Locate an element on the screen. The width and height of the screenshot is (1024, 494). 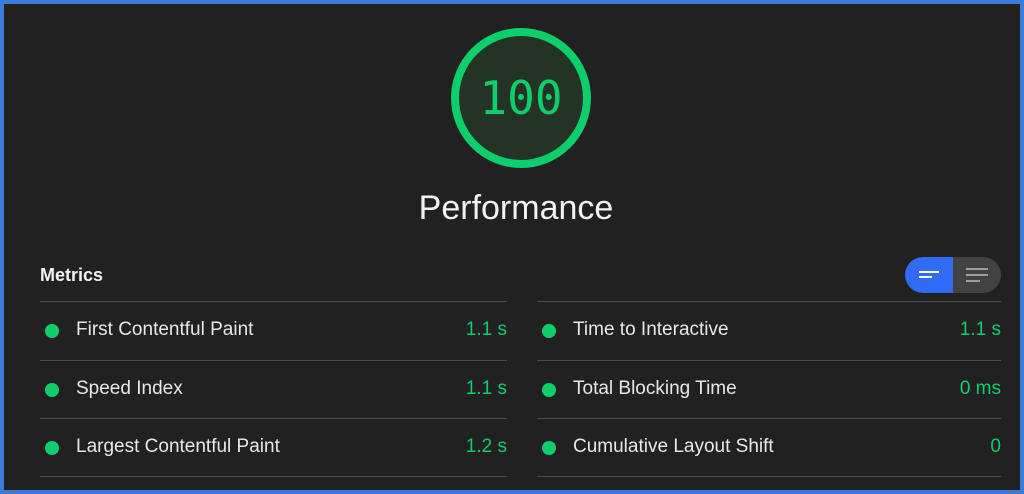
gauge-title: Performance is located at coordinates (516, 208).